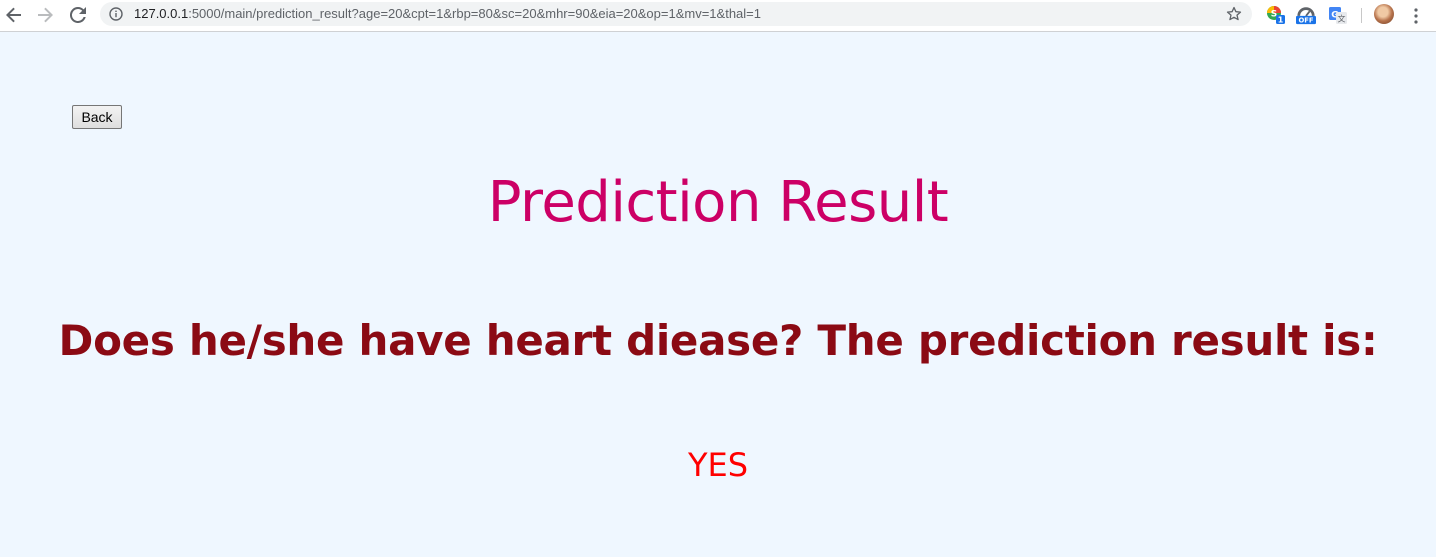 The width and height of the screenshot is (1436, 557). What do you see at coordinates (718, 202) in the screenshot?
I see `page-title: Prediction Result` at bounding box center [718, 202].